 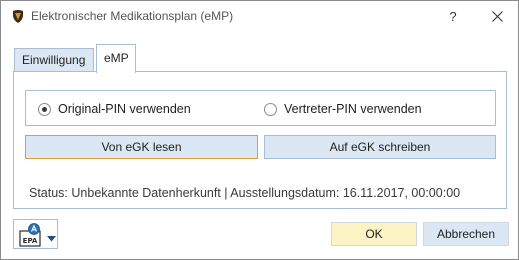 What do you see at coordinates (132, 16) in the screenshot?
I see `window-title: Elektronischer Medikationsplan (eMP)` at bounding box center [132, 16].